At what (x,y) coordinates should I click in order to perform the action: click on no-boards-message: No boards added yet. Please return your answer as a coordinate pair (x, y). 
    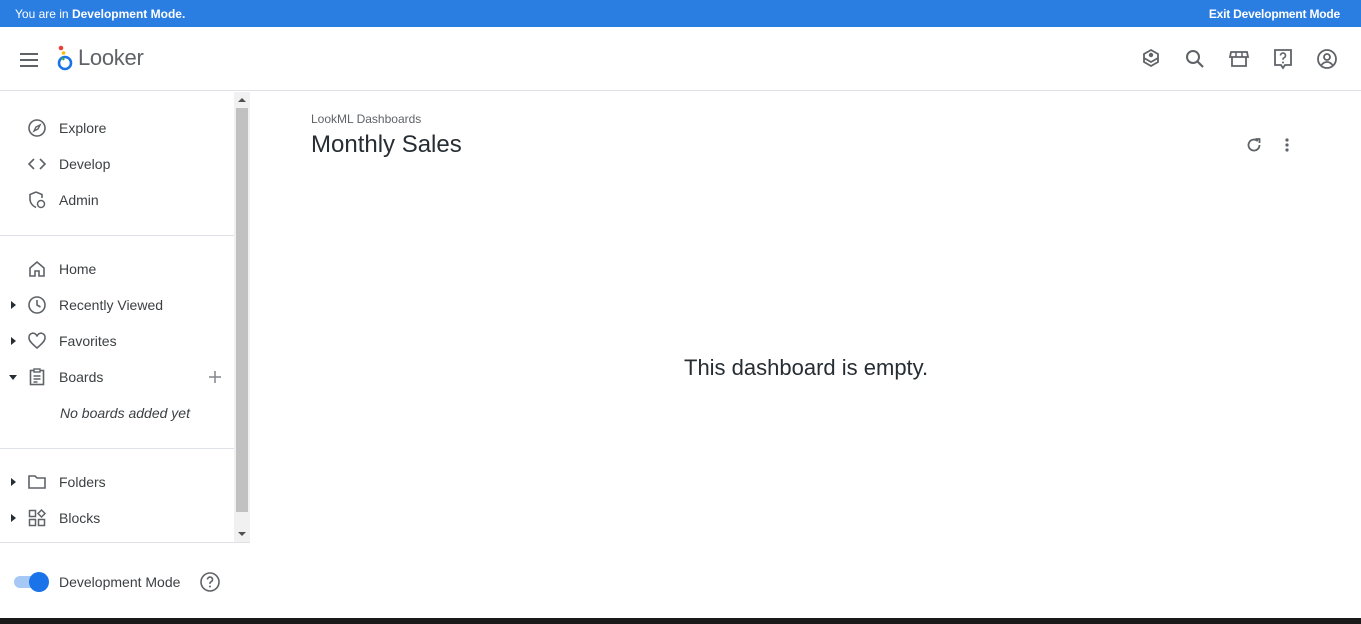
    Looking at the image, I should click on (125, 413).